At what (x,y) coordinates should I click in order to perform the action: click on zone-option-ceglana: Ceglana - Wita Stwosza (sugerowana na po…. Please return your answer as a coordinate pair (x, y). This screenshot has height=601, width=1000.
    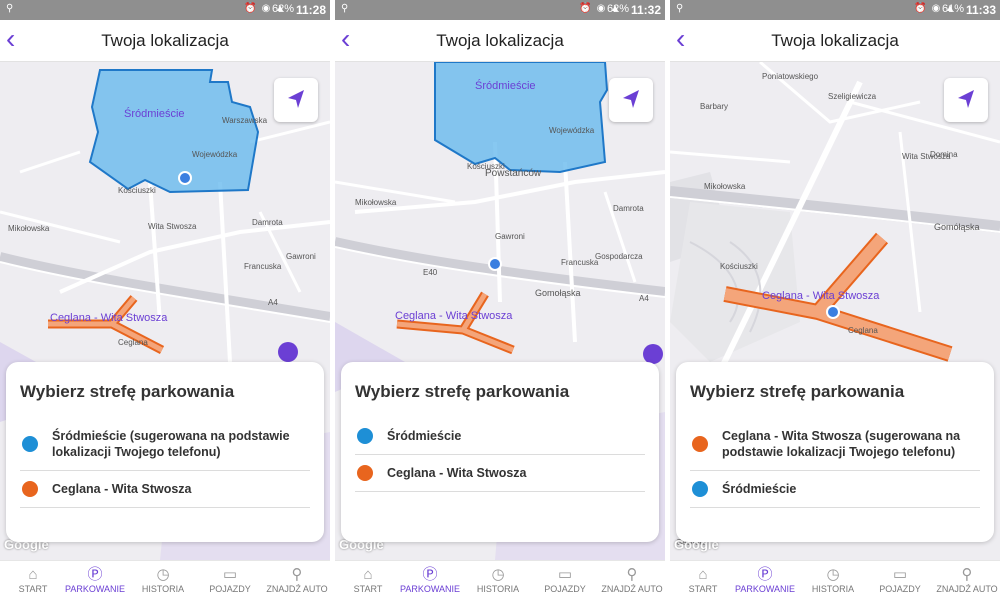
    Looking at the image, I should click on (835, 444).